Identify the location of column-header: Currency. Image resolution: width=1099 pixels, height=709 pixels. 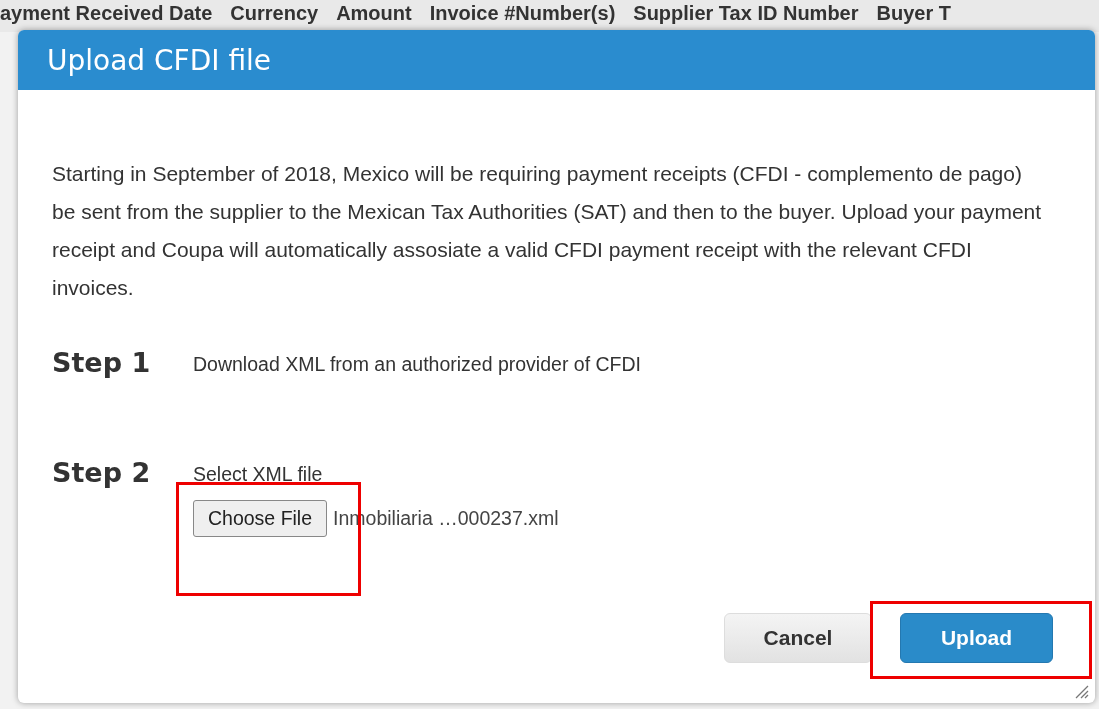
(274, 14).